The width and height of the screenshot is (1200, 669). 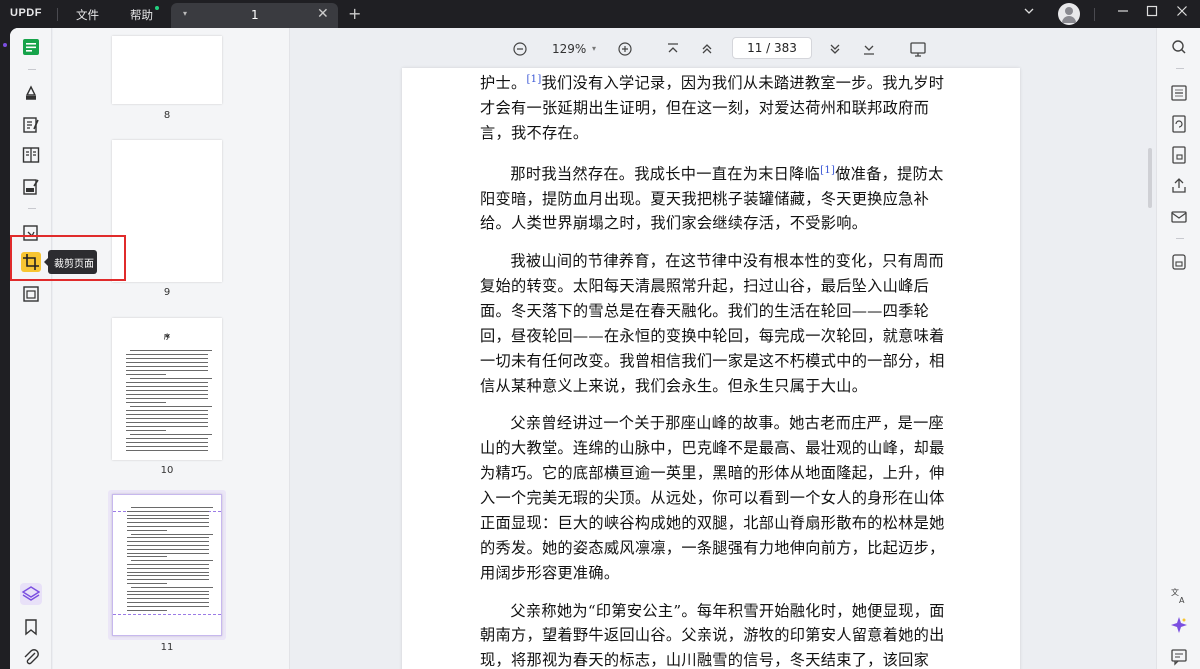 I want to click on notification-dot, so click(x=157, y=8).